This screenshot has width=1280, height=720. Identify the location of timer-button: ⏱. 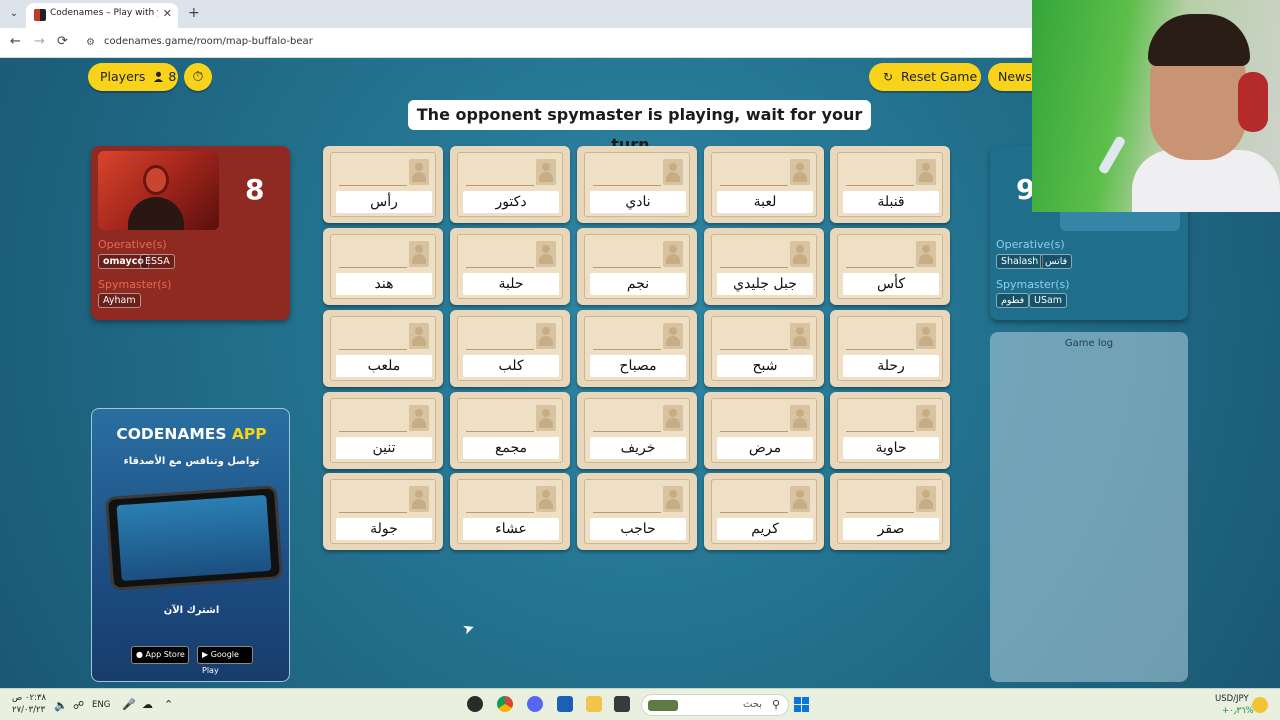
(198, 77).